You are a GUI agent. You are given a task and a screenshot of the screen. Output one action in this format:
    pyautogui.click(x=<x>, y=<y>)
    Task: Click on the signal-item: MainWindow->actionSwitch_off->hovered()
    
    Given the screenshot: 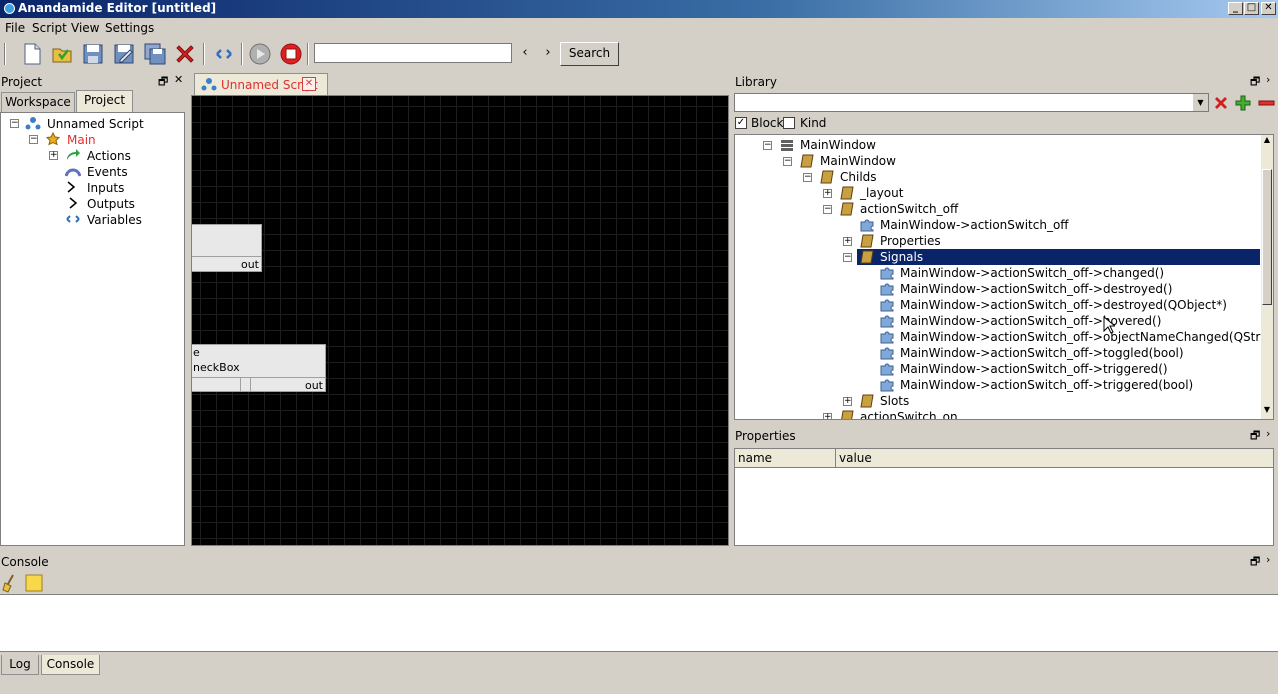 What is the action you would take?
    pyautogui.click(x=997, y=321)
    